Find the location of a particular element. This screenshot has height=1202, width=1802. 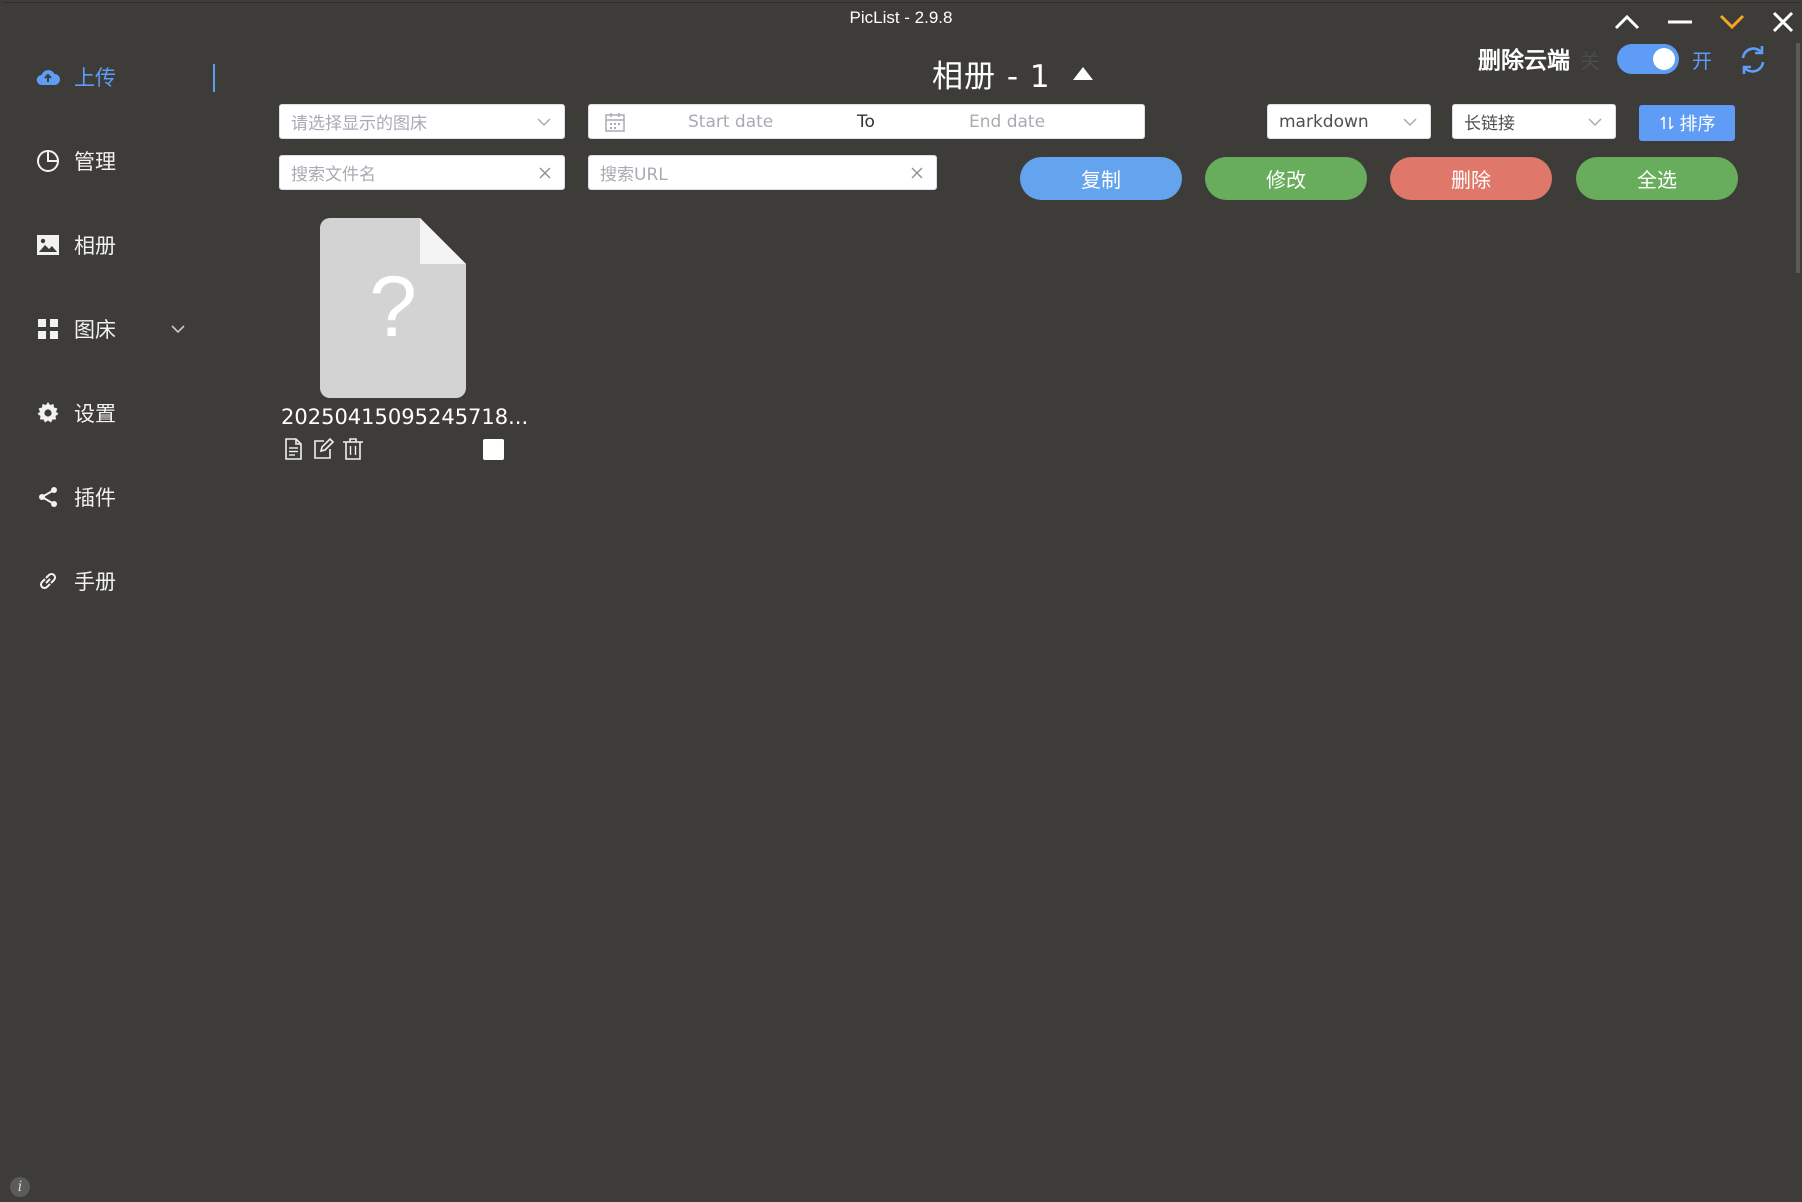

sidebar-item-label: 管理 is located at coordinates (95, 162).